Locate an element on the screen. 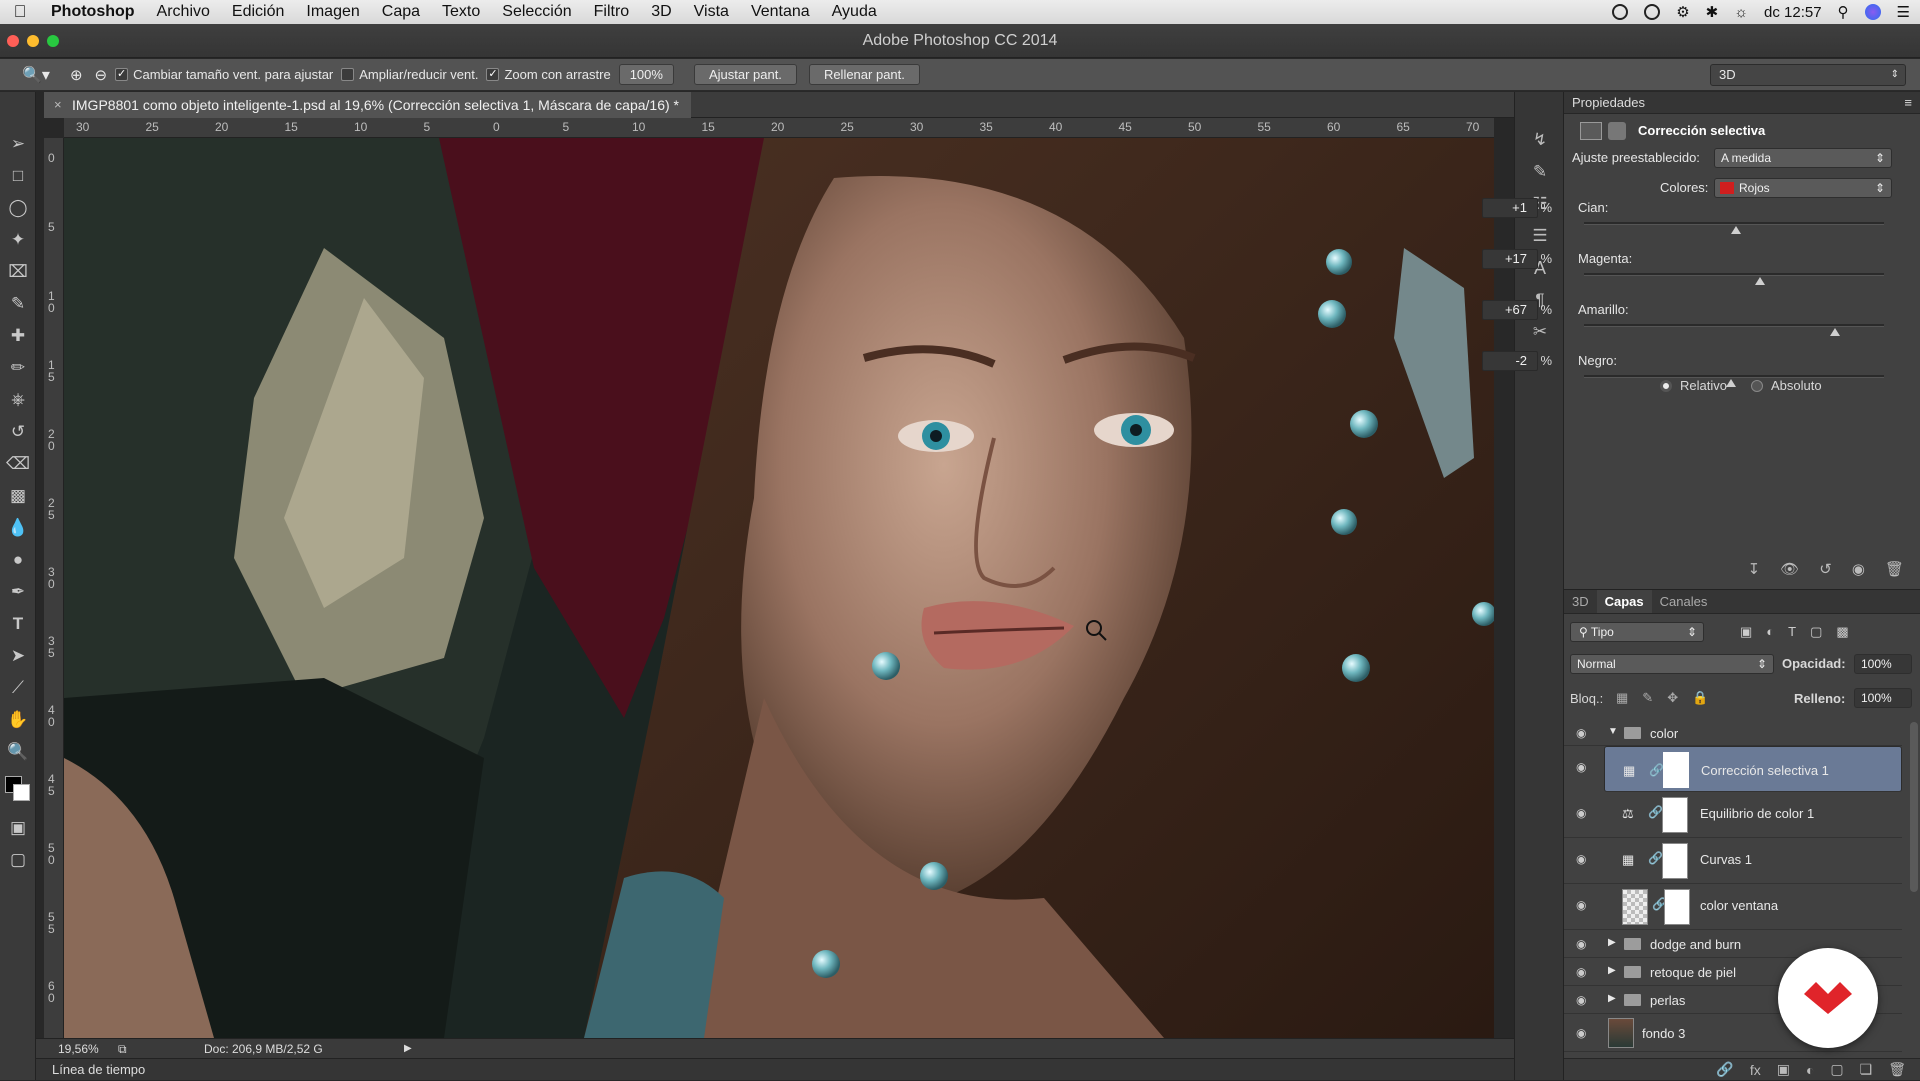  bluetooth-icon: ✱ is located at coordinates (1712, 12).